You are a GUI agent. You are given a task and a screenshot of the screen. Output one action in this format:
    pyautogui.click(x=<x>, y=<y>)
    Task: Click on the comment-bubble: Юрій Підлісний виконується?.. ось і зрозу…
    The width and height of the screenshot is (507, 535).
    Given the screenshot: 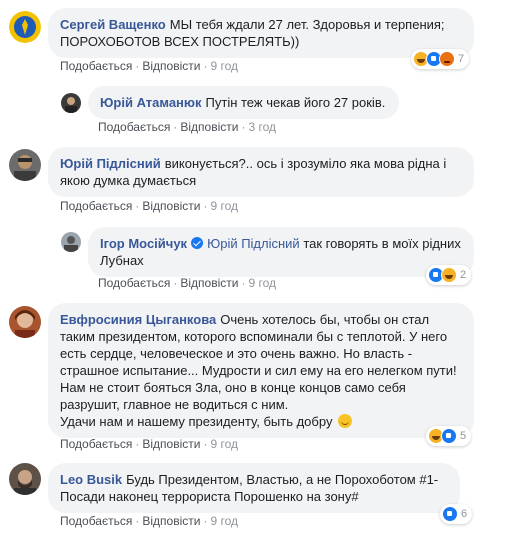 What is the action you would take?
    pyautogui.click(x=261, y=172)
    